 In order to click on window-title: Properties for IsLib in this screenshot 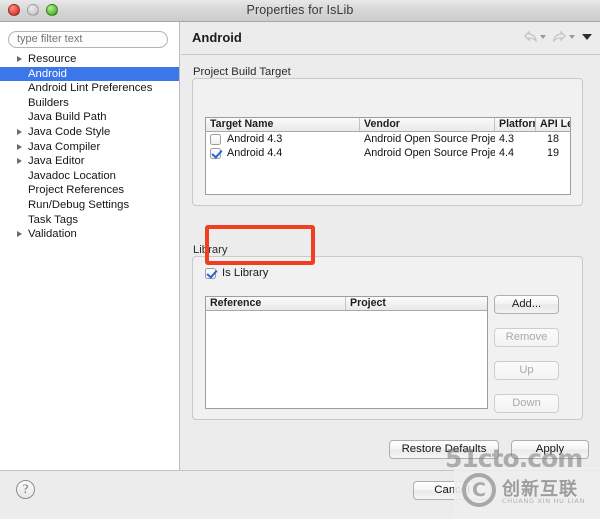, I will do `click(300, 10)`.